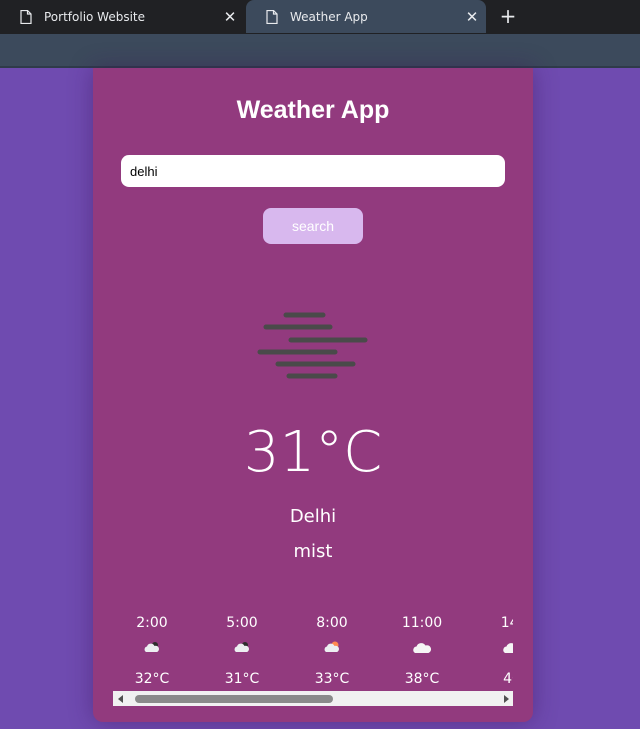  I want to click on forecast-scrollbar, so click(313, 698).